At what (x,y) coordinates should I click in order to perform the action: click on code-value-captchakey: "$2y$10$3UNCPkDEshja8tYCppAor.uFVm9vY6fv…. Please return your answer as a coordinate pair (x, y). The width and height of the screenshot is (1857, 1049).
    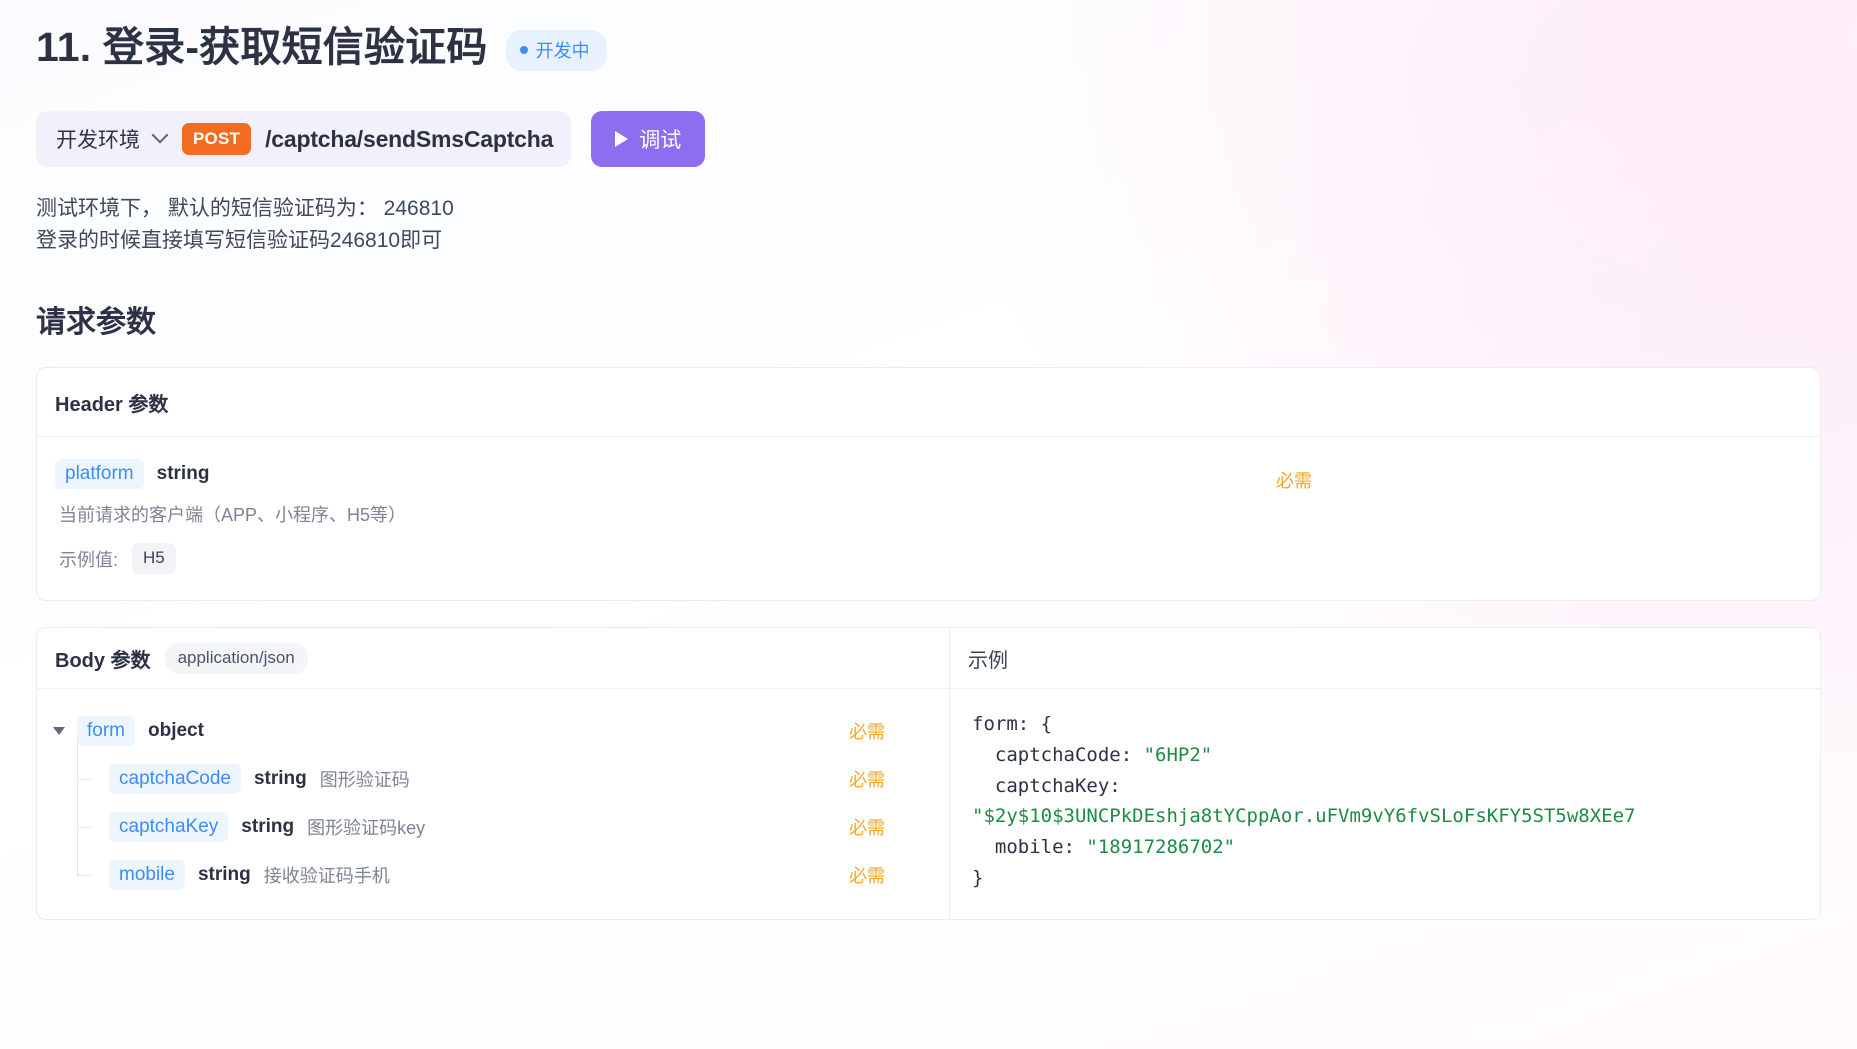
    Looking at the image, I should click on (1304, 816).